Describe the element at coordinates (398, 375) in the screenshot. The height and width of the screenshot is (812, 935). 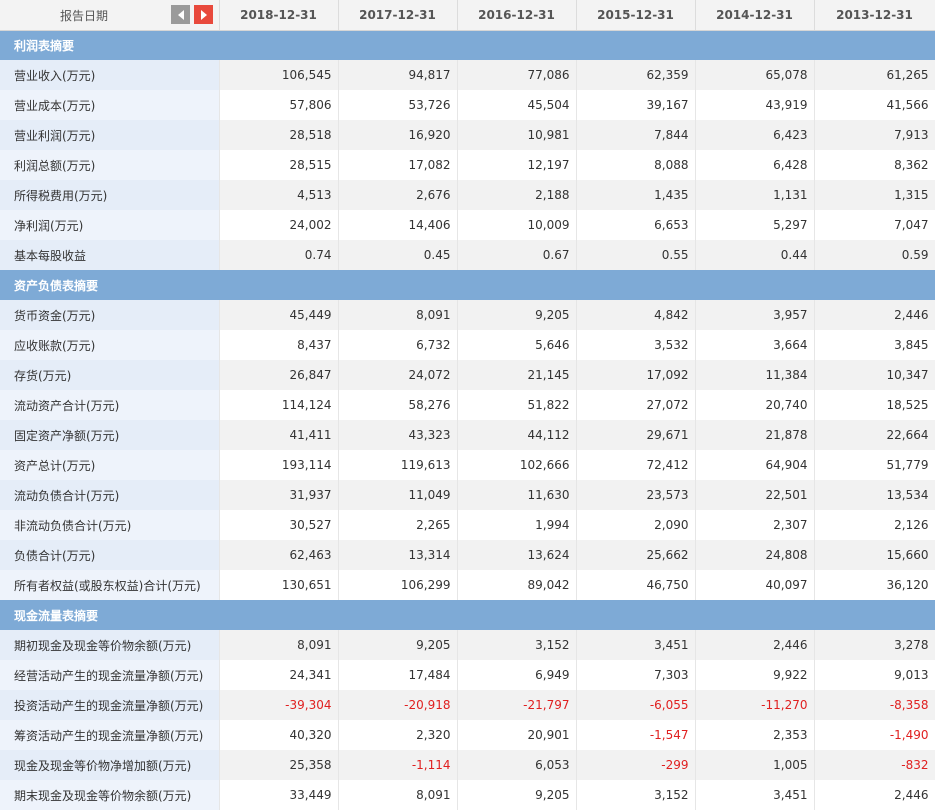
I see `value-cell: 24,072` at that location.